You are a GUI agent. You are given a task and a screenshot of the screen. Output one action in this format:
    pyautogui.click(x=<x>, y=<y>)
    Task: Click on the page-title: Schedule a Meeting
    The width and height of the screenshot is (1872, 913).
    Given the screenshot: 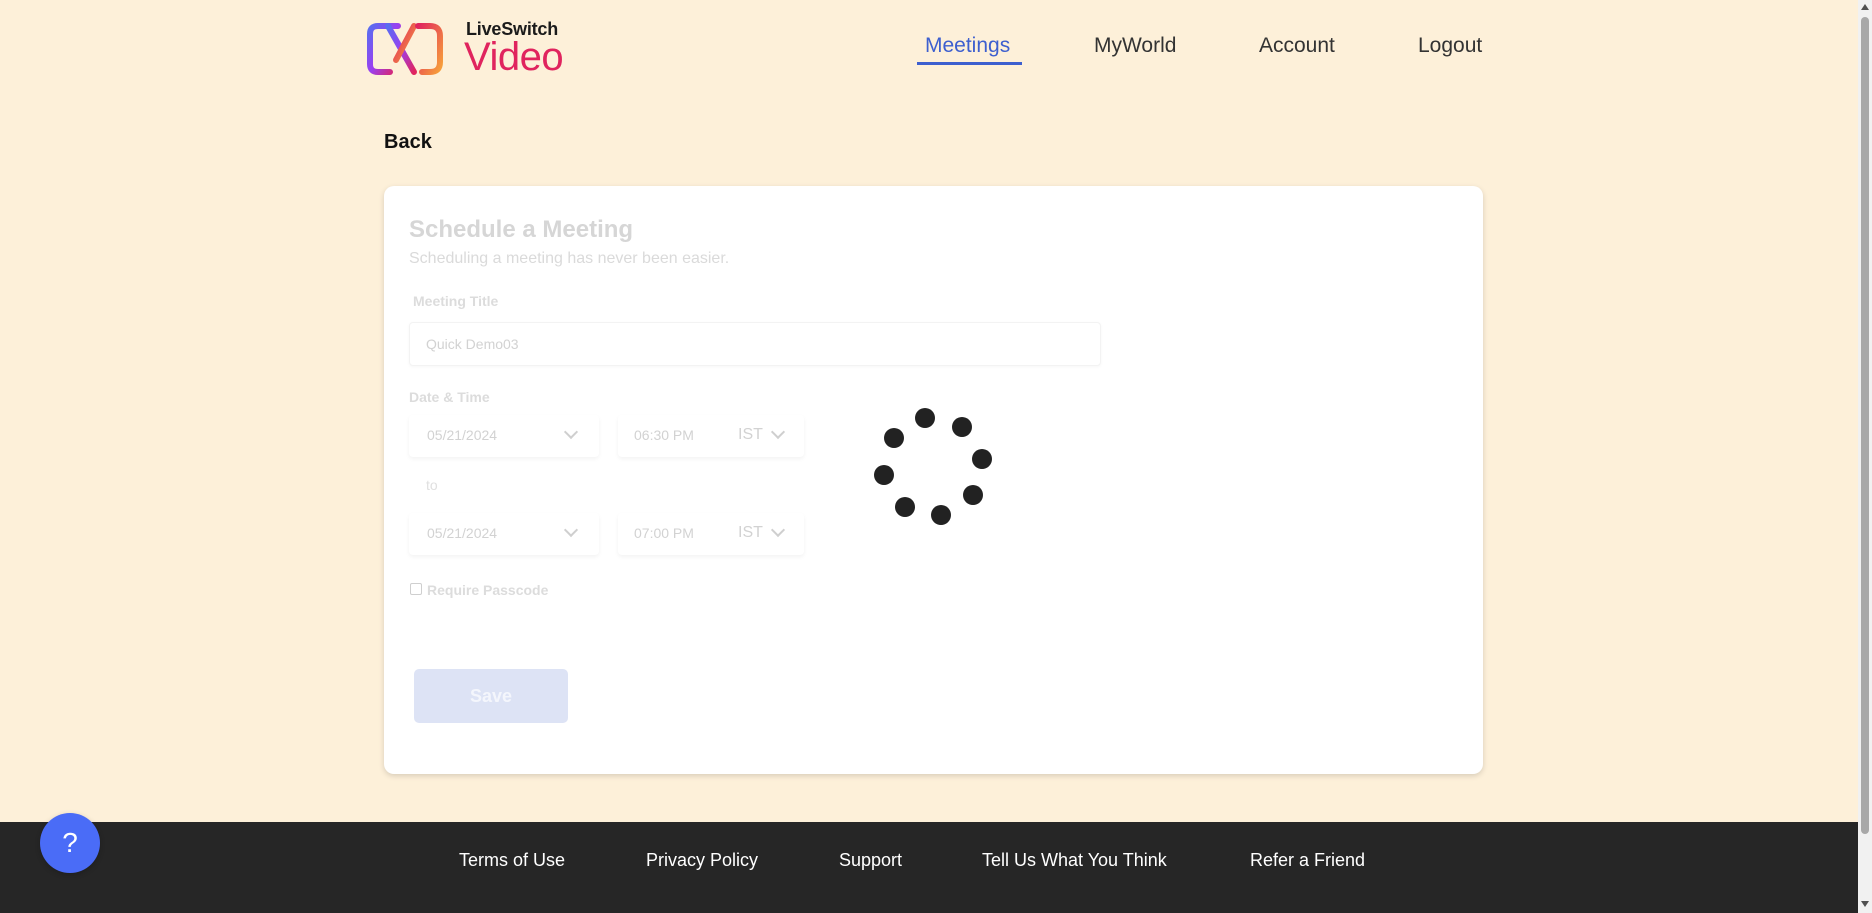 What is the action you would take?
    pyautogui.click(x=521, y=229)
    